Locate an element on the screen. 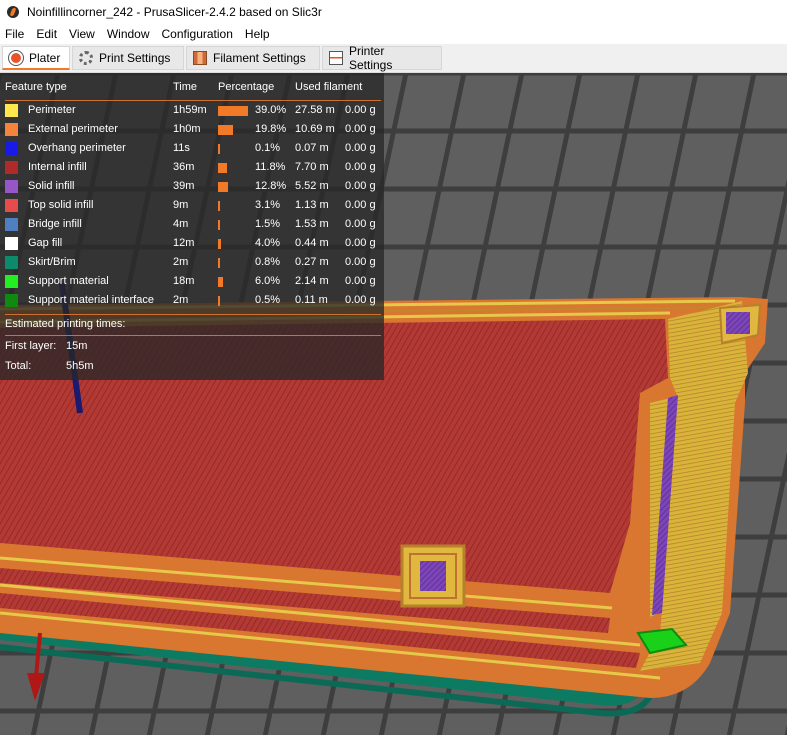  menu-view: View is located at coordinates (83, 34).